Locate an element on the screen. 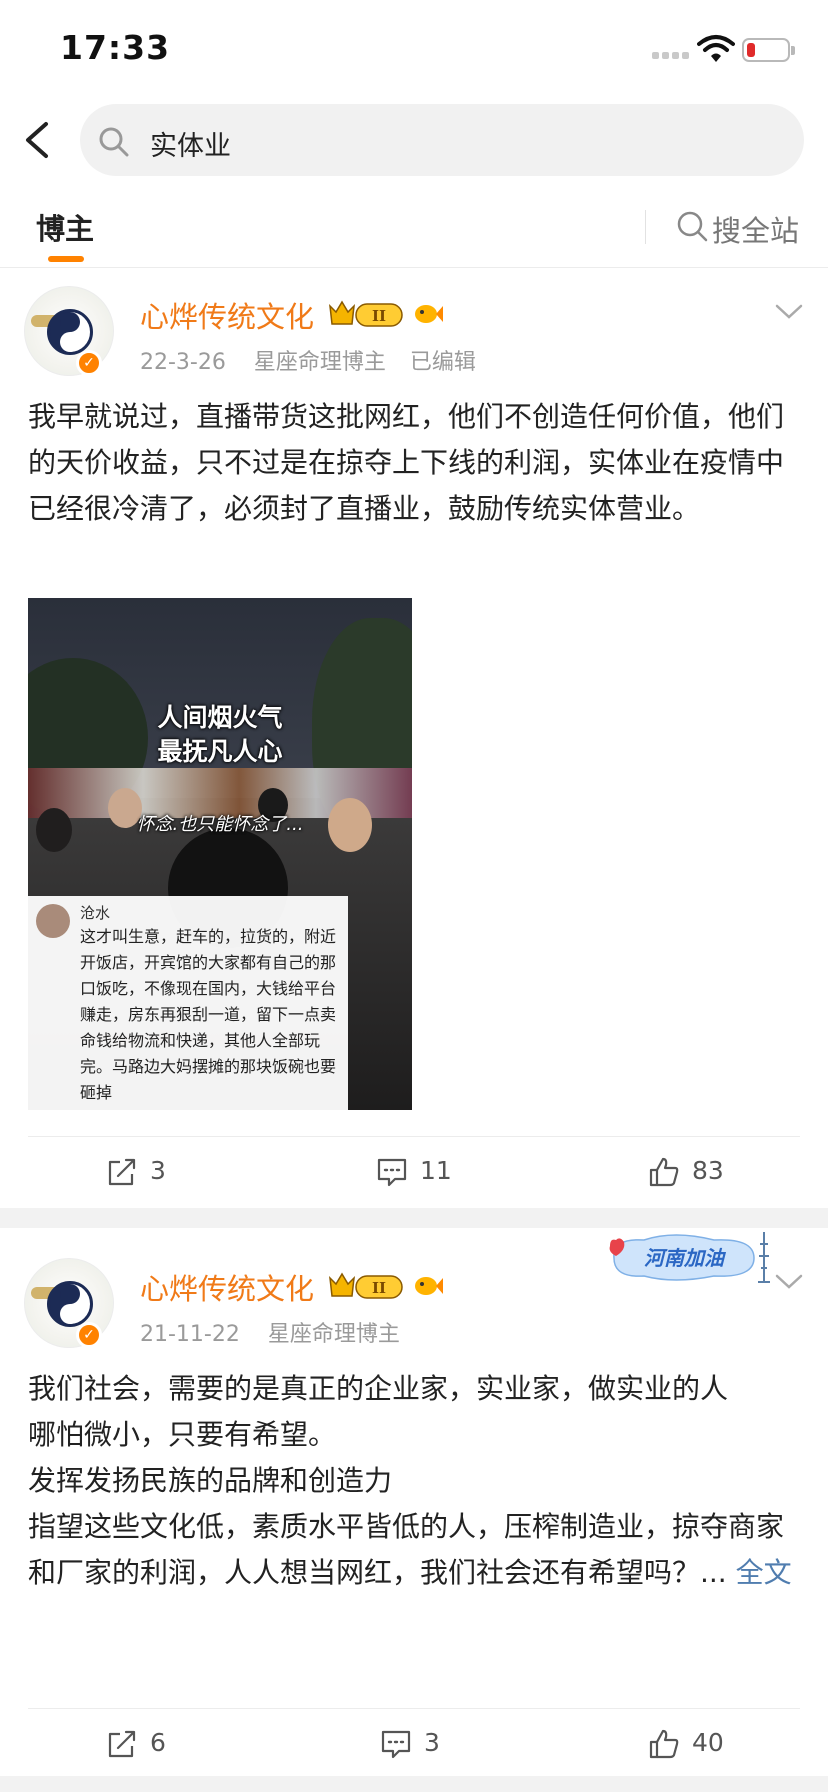 The image size is (828, 1792). post-meta: 22-3-26 星座命理博主 已编辑 is located at coordinates (308, 360).